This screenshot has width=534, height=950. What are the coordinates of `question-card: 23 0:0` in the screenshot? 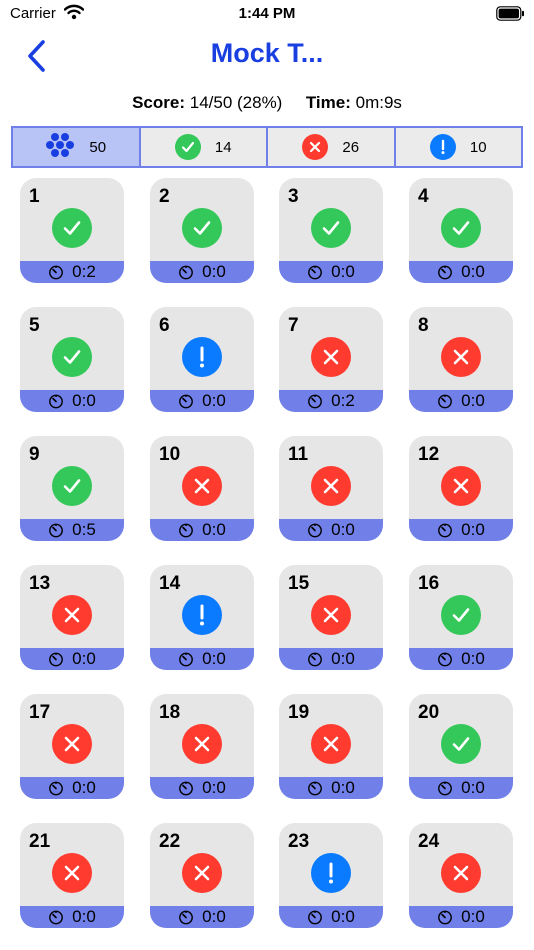 It's located at (331, 875).